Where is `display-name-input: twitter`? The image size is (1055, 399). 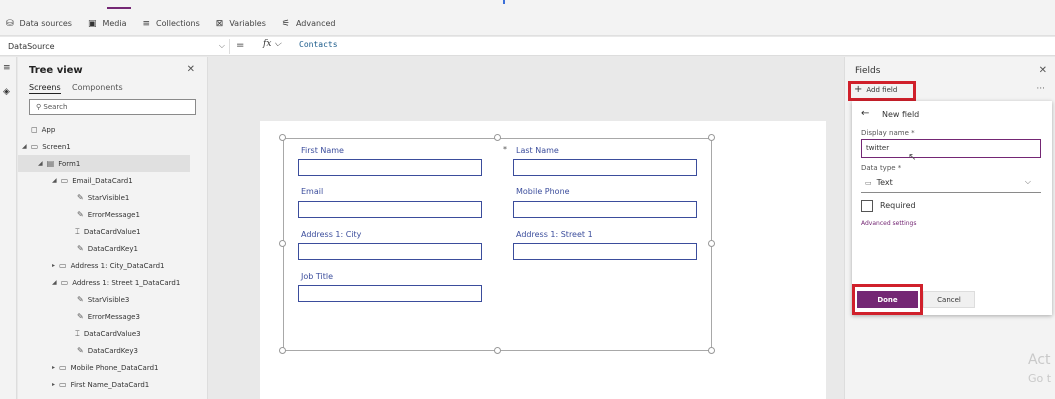
display-name-input: twitter is located at coordinates (951, 148).